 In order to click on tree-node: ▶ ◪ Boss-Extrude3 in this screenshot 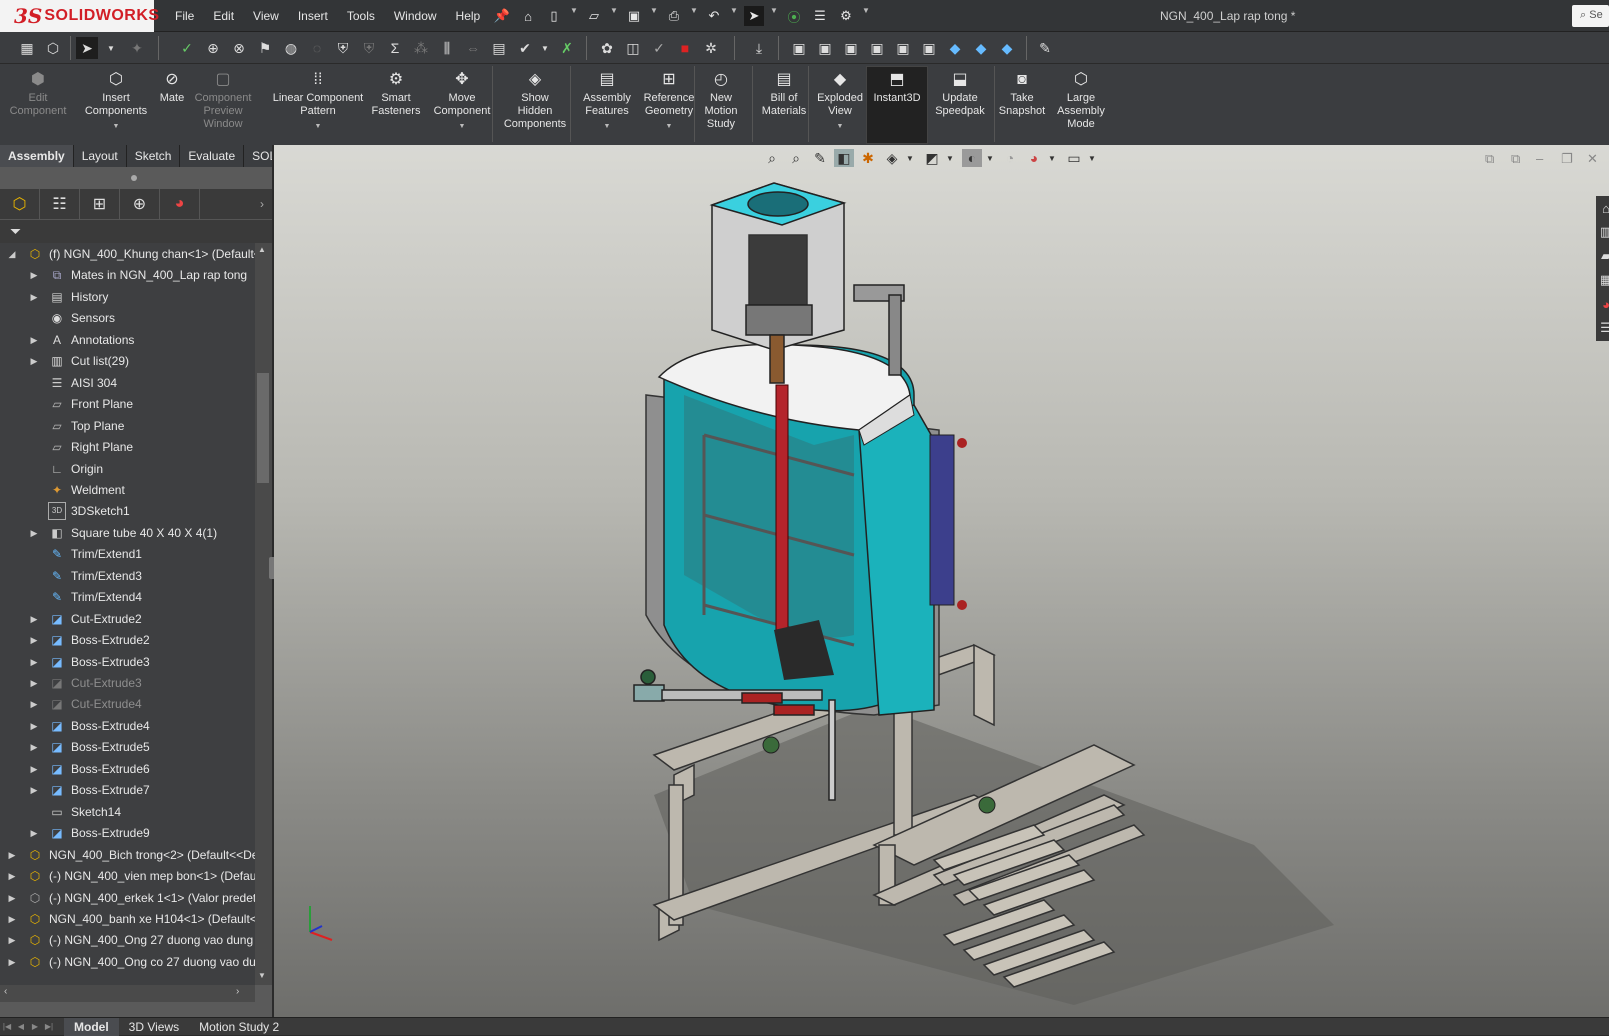, I will do `click(127, 662)`.